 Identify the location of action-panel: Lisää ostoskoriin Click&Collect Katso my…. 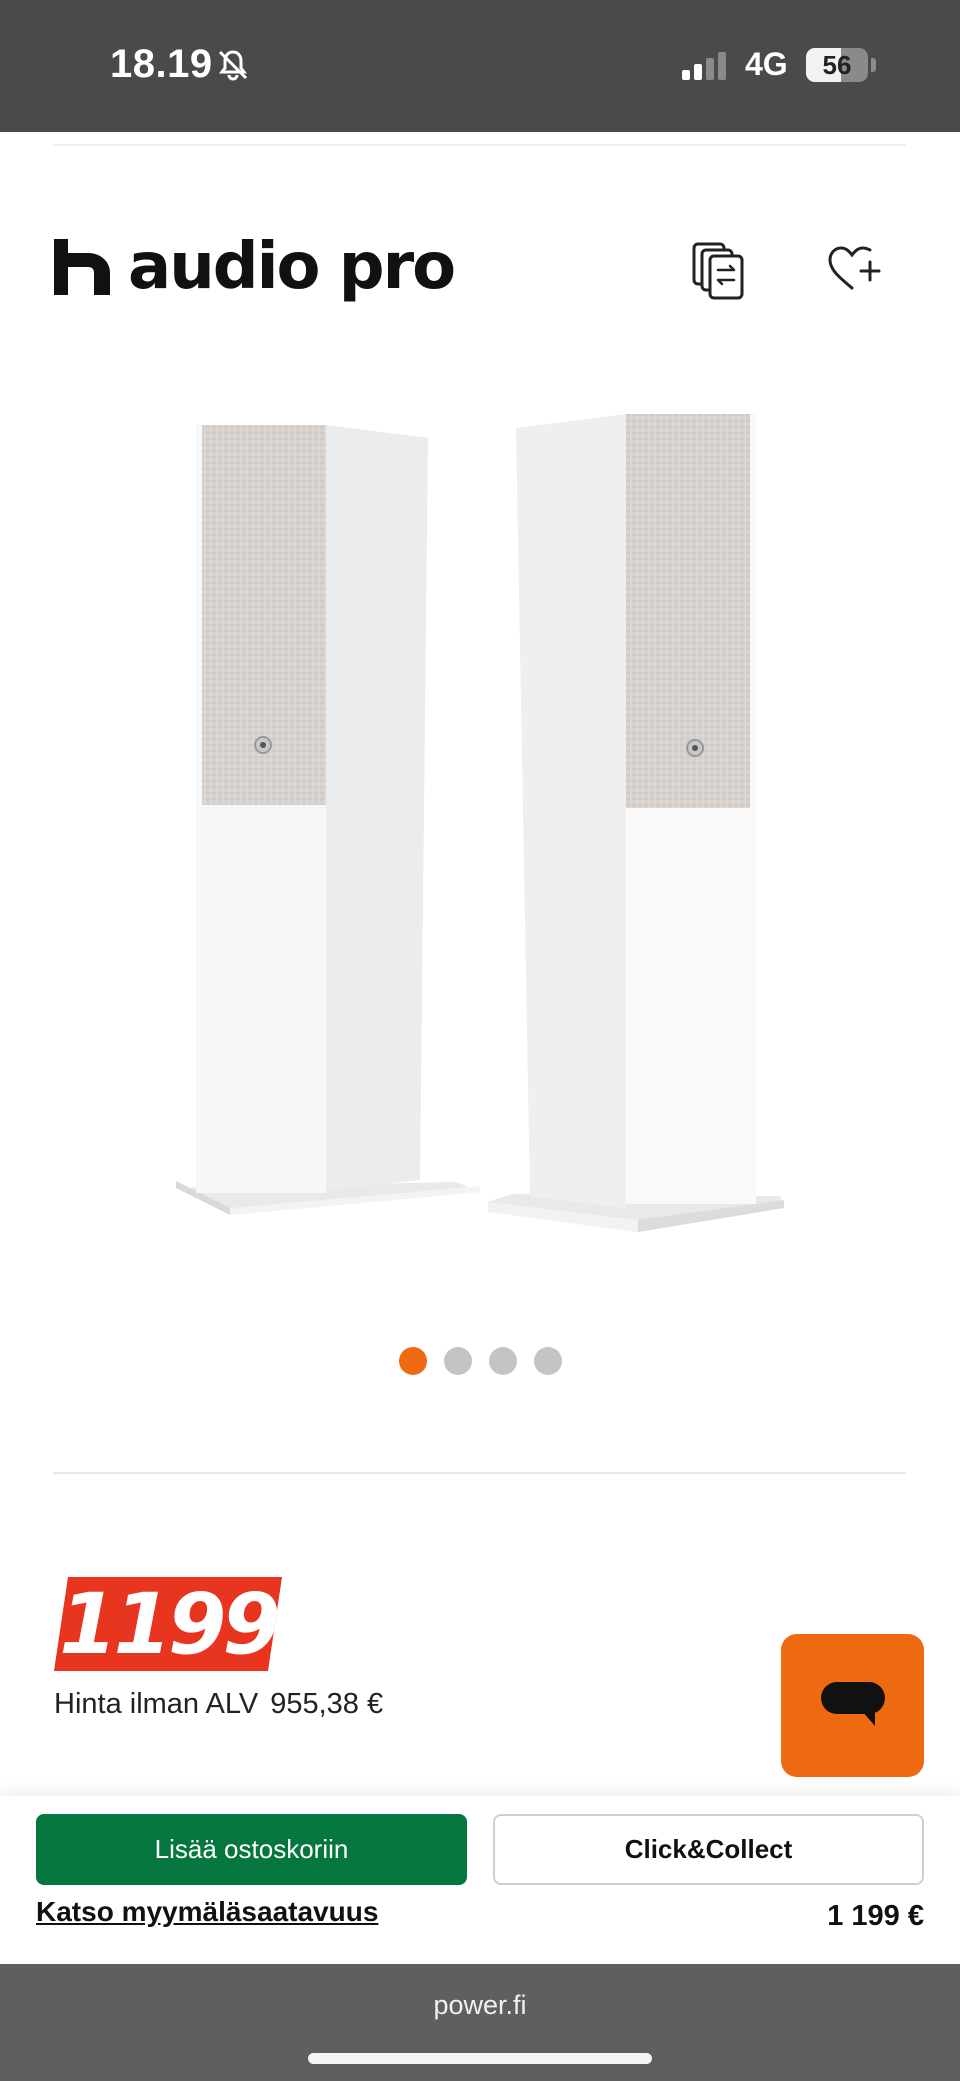
(480, 1880).